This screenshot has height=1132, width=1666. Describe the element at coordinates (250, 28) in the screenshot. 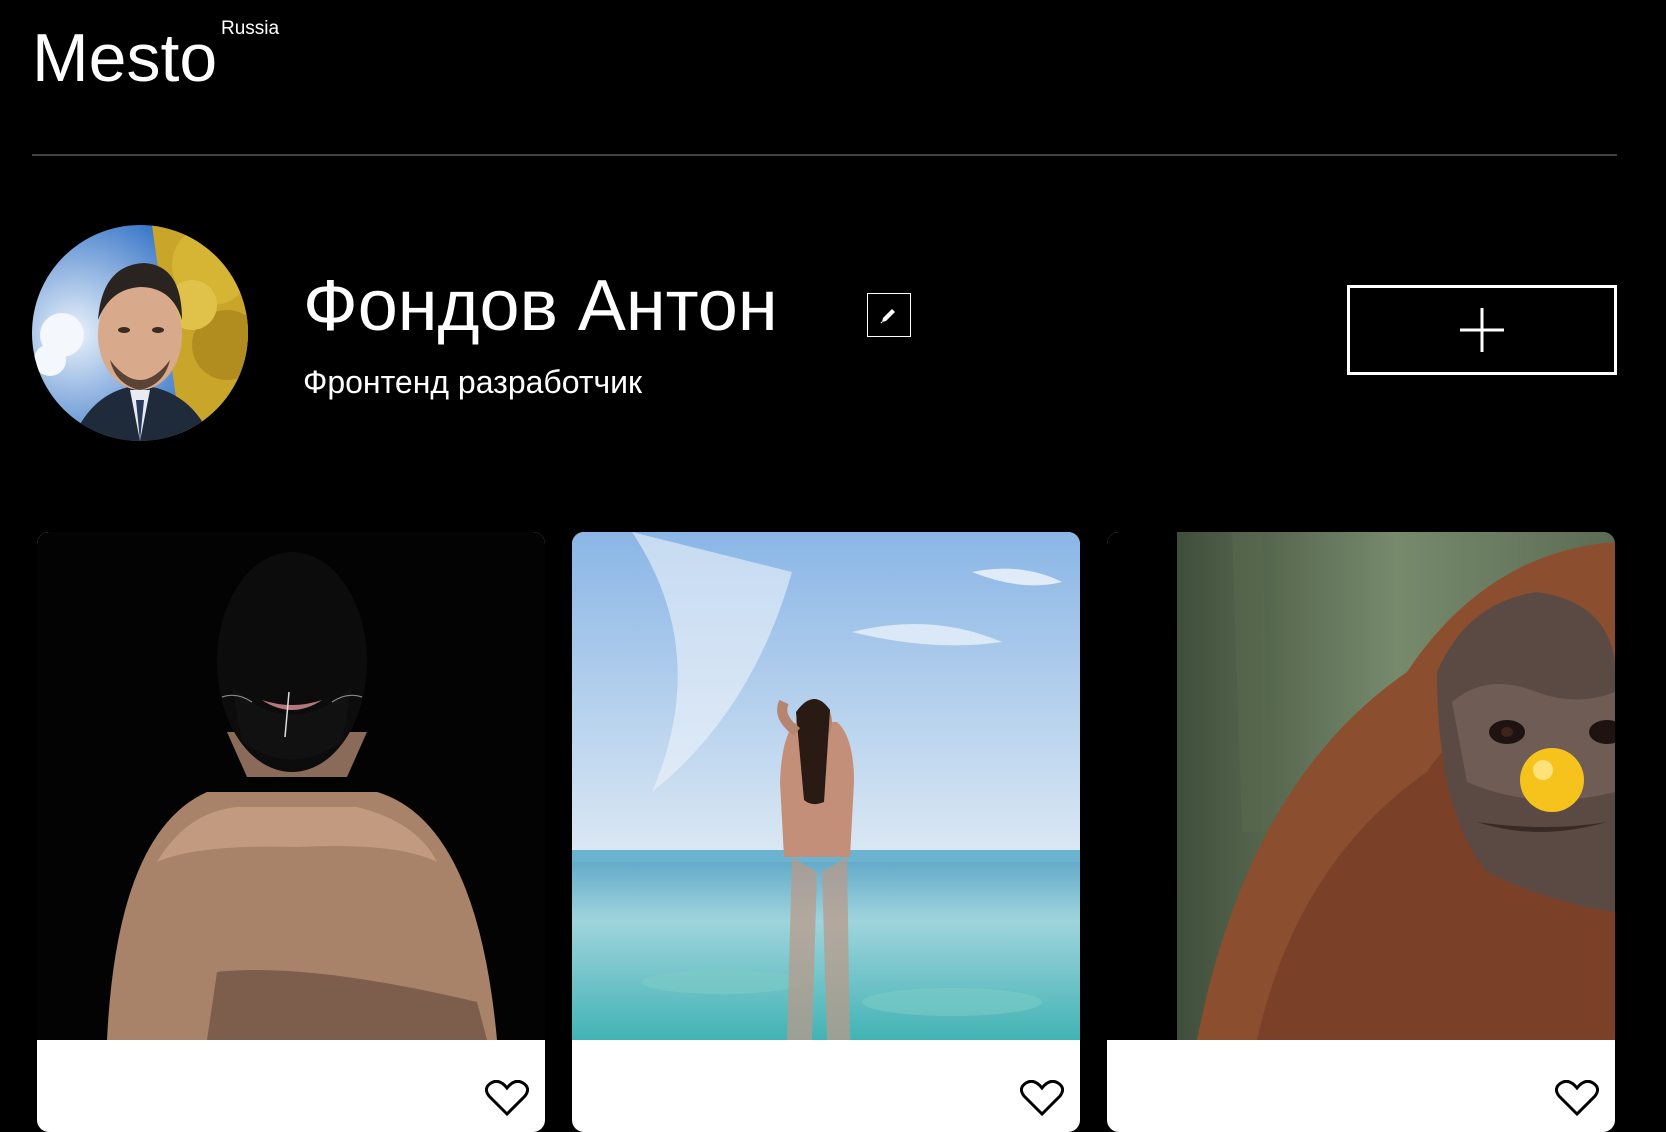

I see `logo-superscript: Russia` at that location.